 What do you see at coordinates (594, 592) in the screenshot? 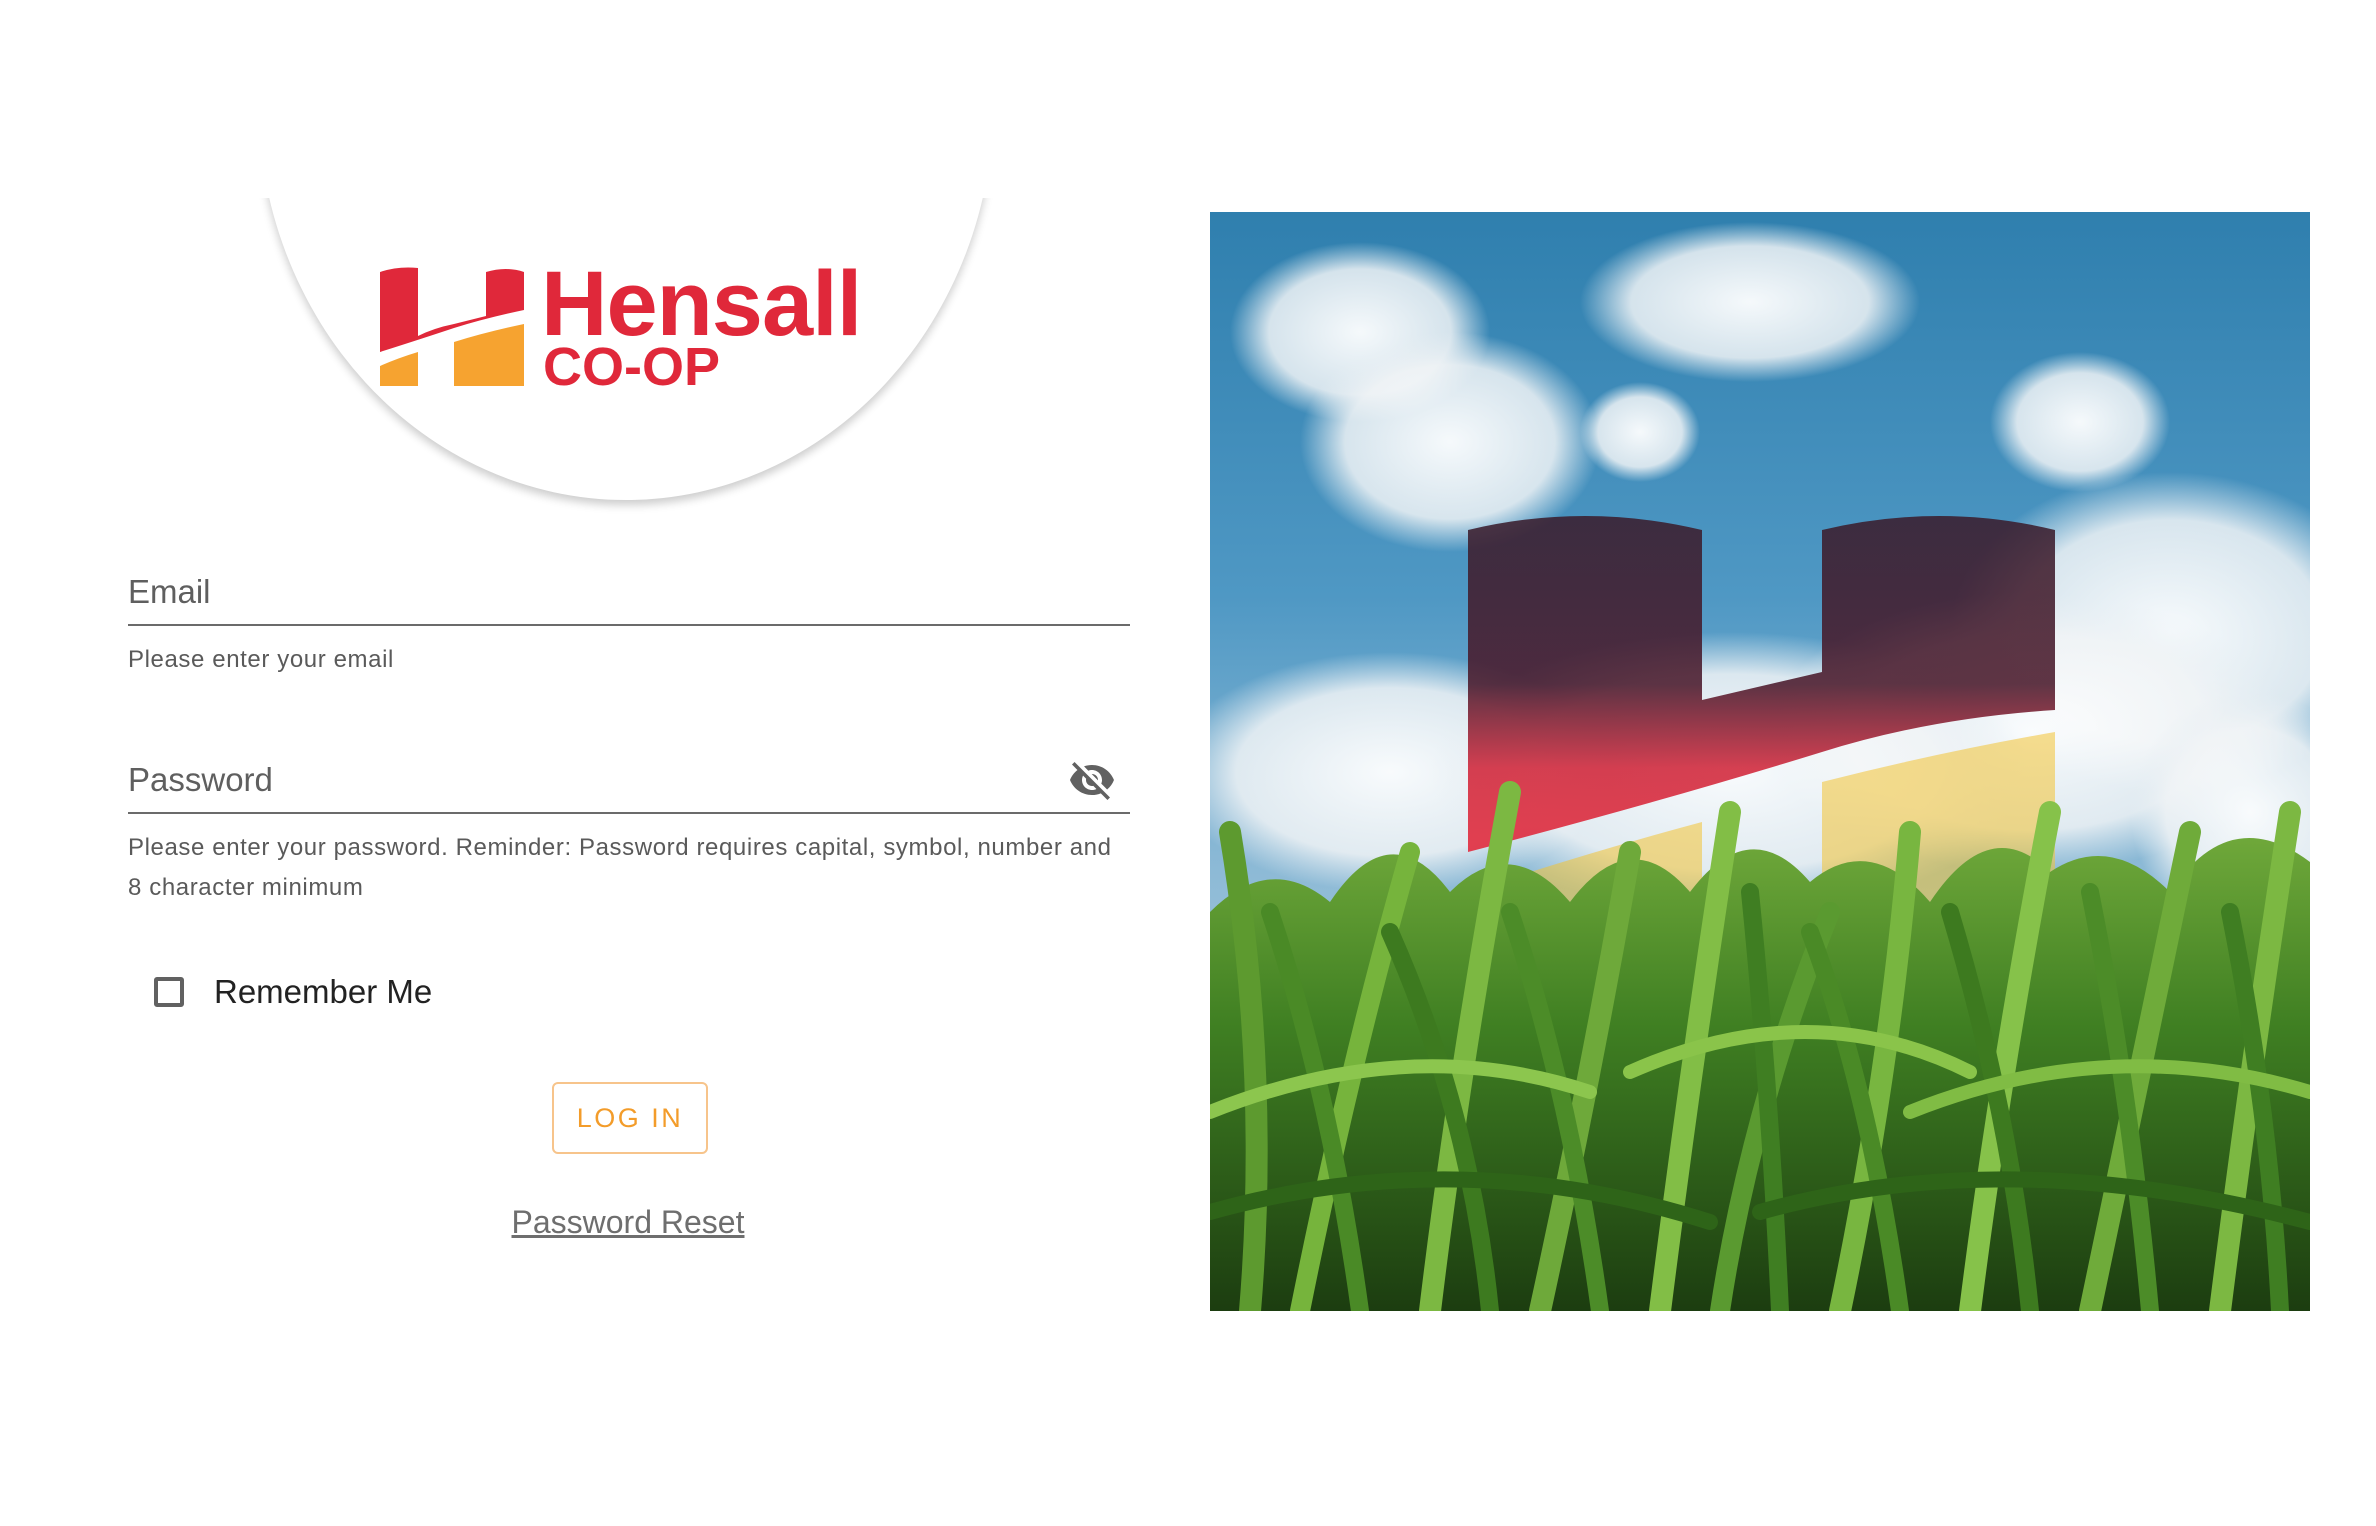
I see `email-input` at bounding box center [594, 592].